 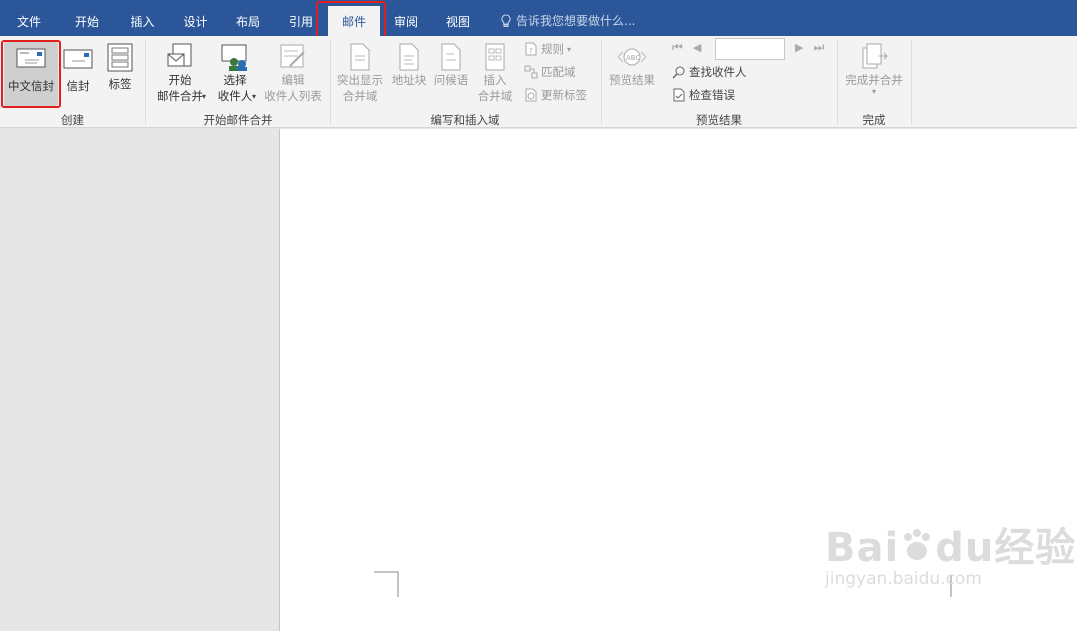 I want to click on edit-recipient-list-label-2: 收件人列表, so click(x=293, y=96).